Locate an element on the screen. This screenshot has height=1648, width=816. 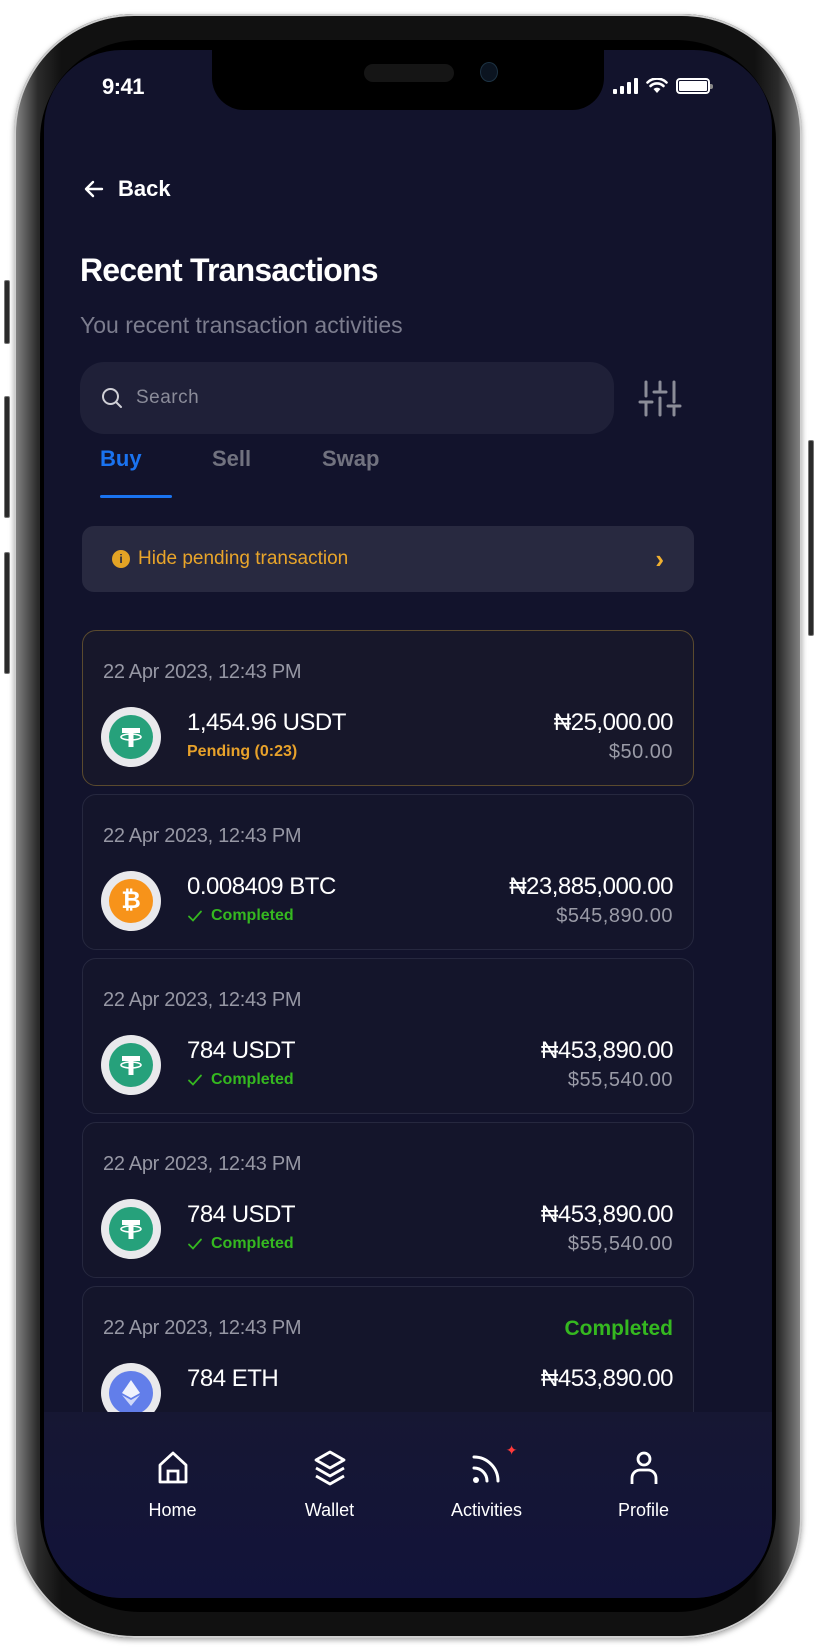
back-button: Back is located at coordinates (126, 189).